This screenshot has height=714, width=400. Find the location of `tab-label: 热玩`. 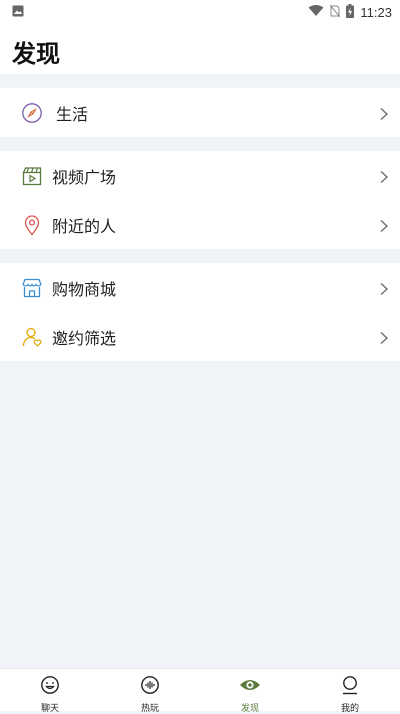

tab-label: 热玩 is located at coordinates (149, 709).